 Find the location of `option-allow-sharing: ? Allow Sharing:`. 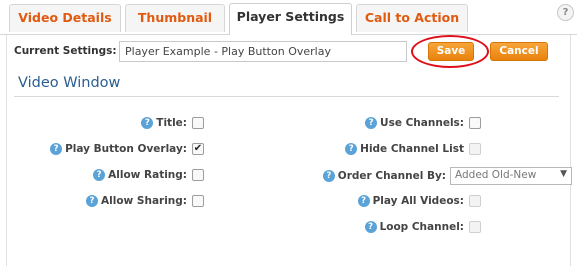

option-allow-sharing: ? Allow Sharing: is located at coordinates (145, 203).